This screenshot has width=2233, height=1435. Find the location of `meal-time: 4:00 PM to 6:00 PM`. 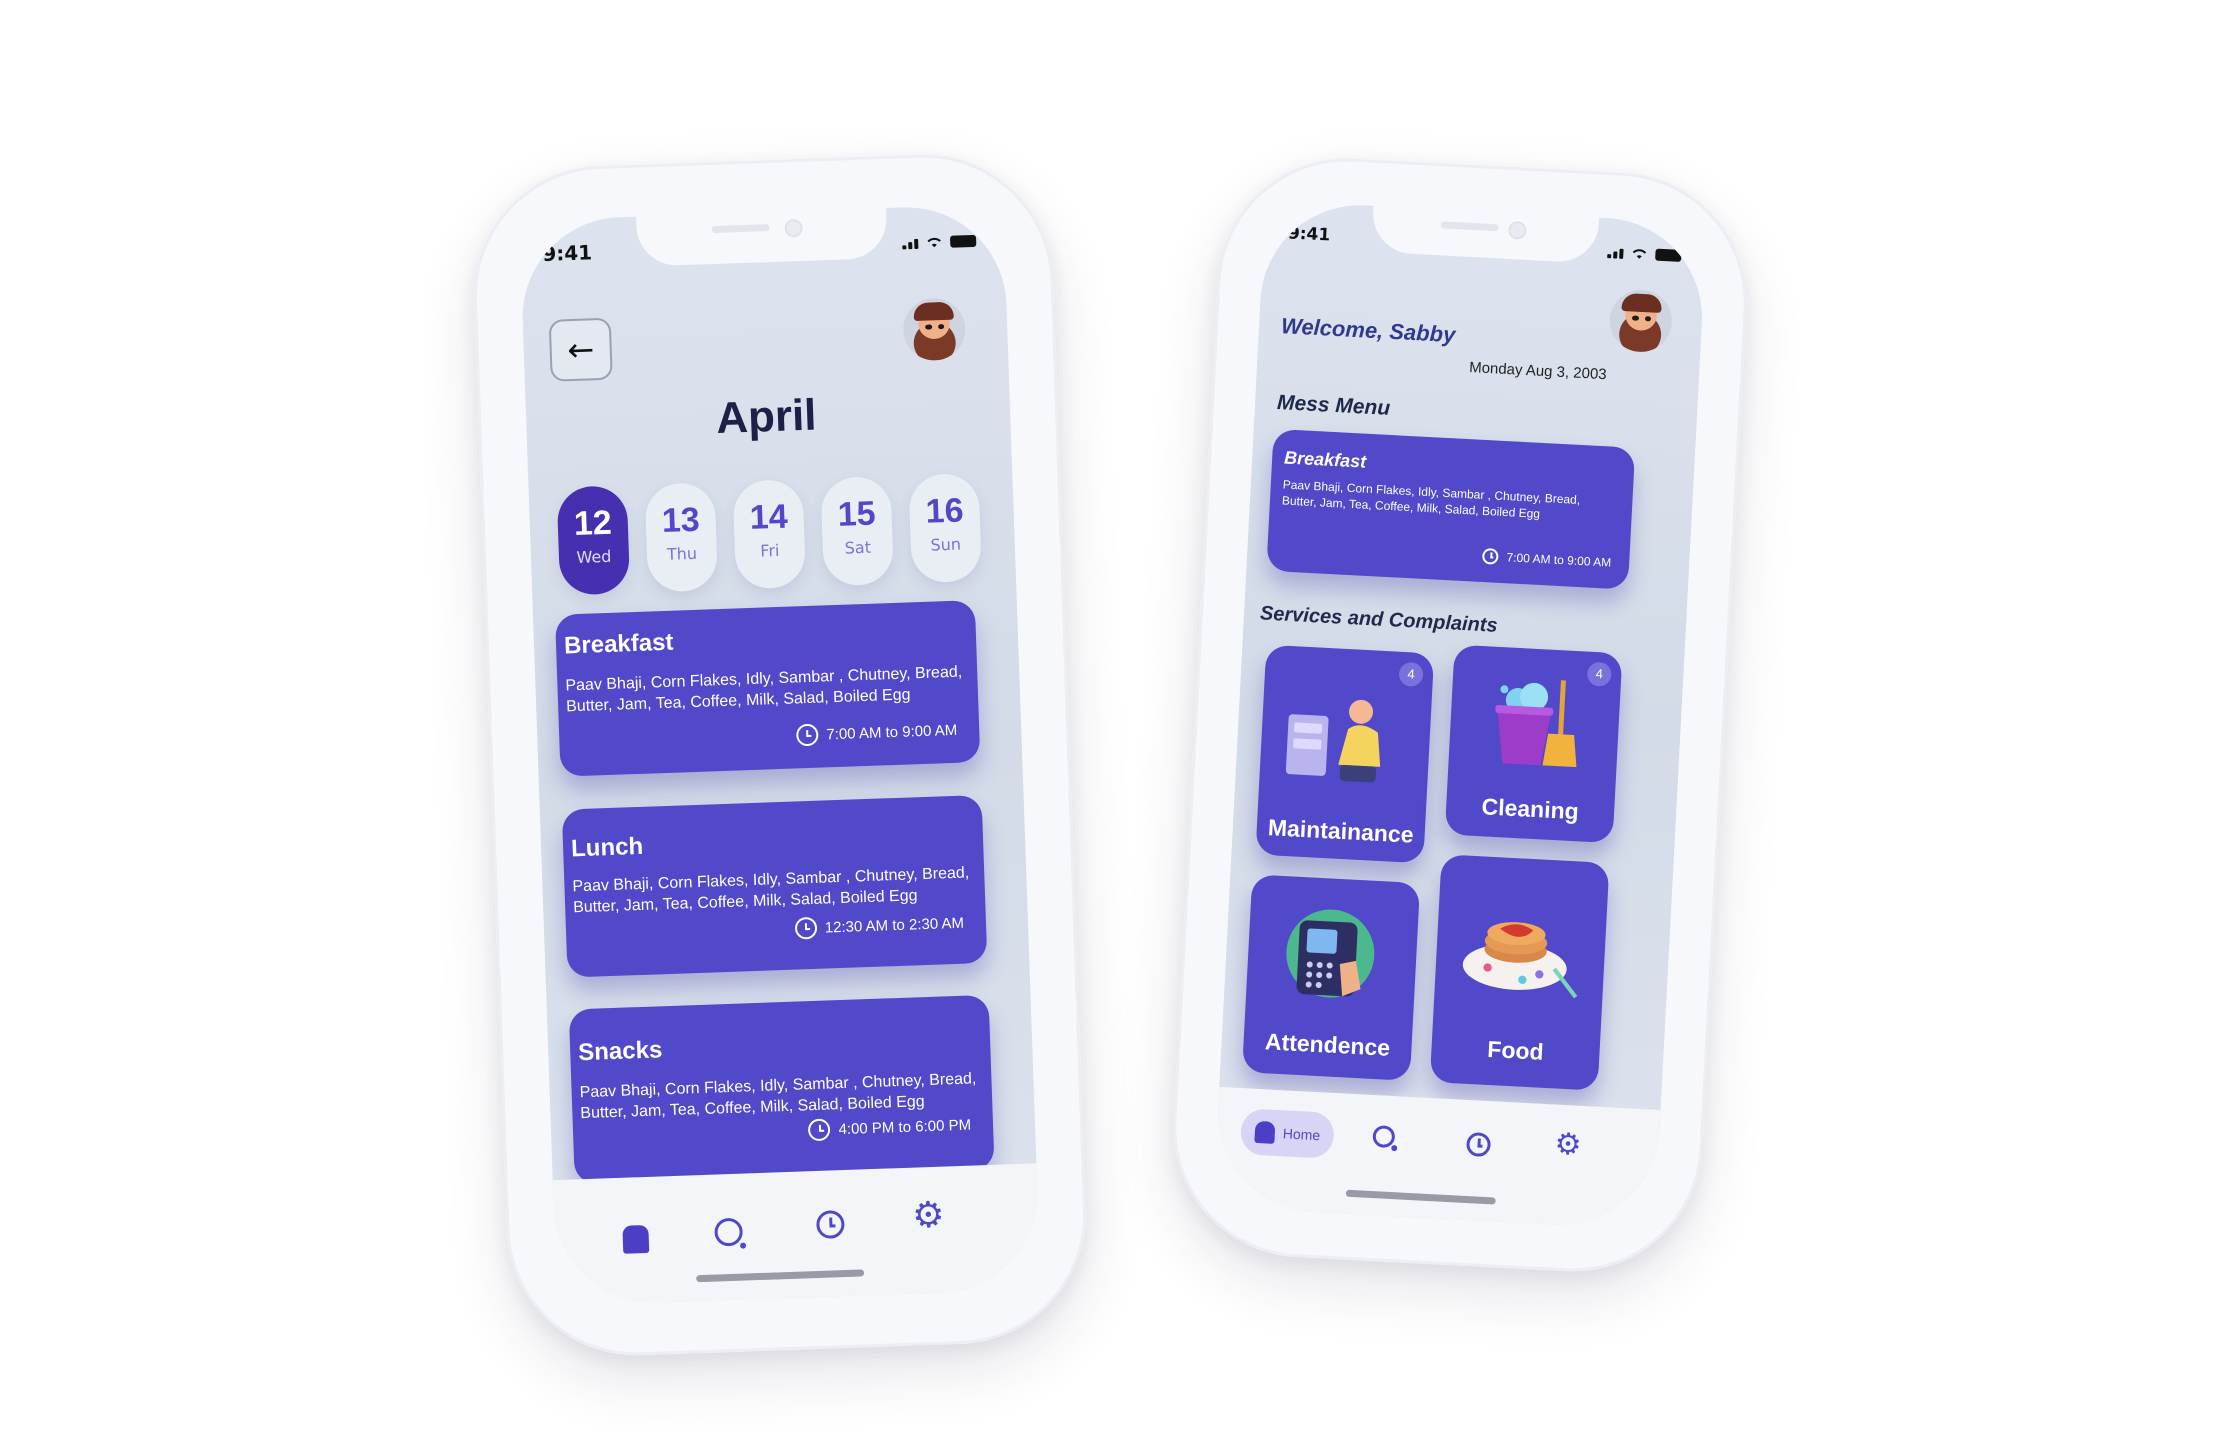

meal-time: 4:00 PM to 6:00 PM is located at coordinates (889, 1128).